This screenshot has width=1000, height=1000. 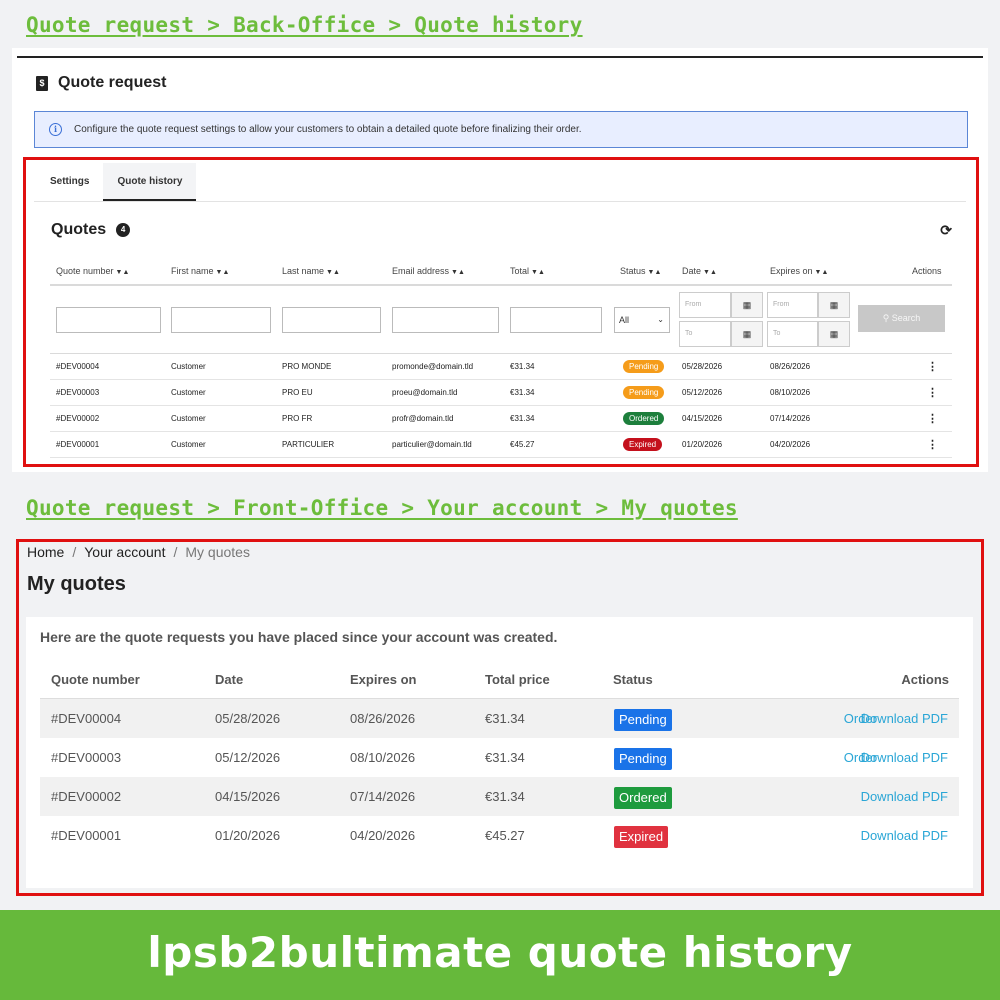 I want to click on search-button: ⚲ Search, so click(x=901, y=318).